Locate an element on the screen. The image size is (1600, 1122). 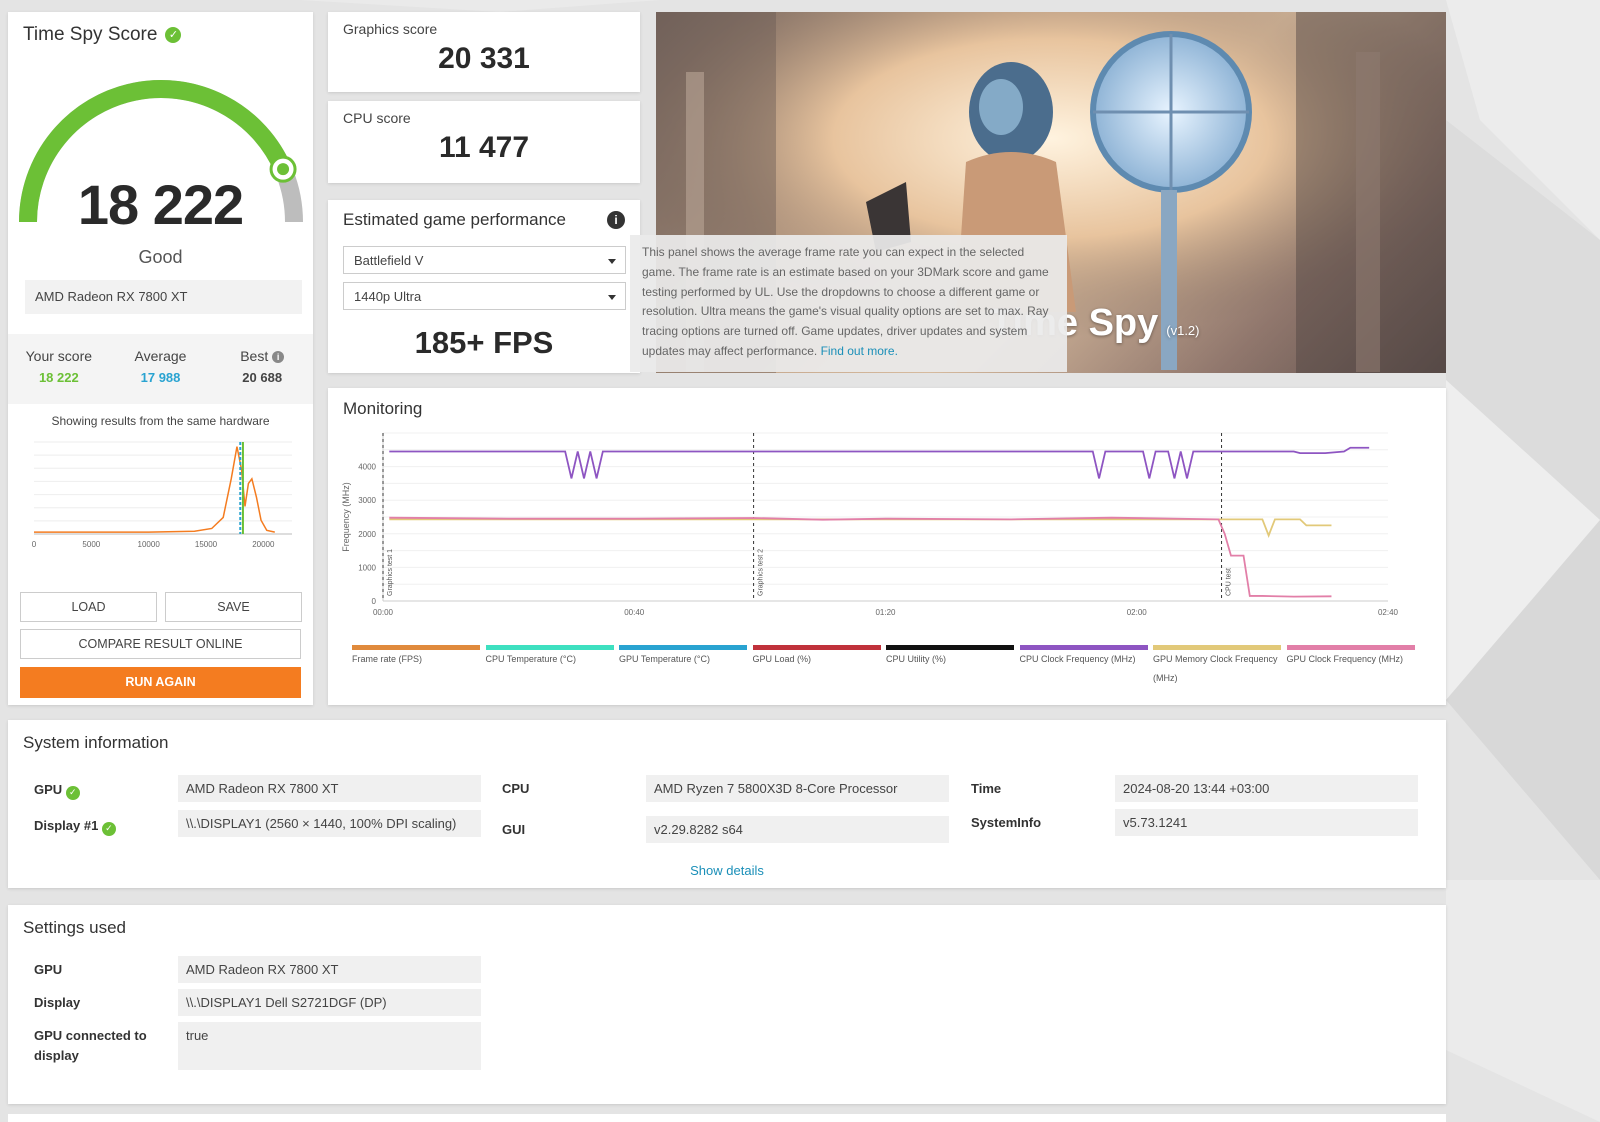
load-button: LOAD is located at coordinates (88, 607).